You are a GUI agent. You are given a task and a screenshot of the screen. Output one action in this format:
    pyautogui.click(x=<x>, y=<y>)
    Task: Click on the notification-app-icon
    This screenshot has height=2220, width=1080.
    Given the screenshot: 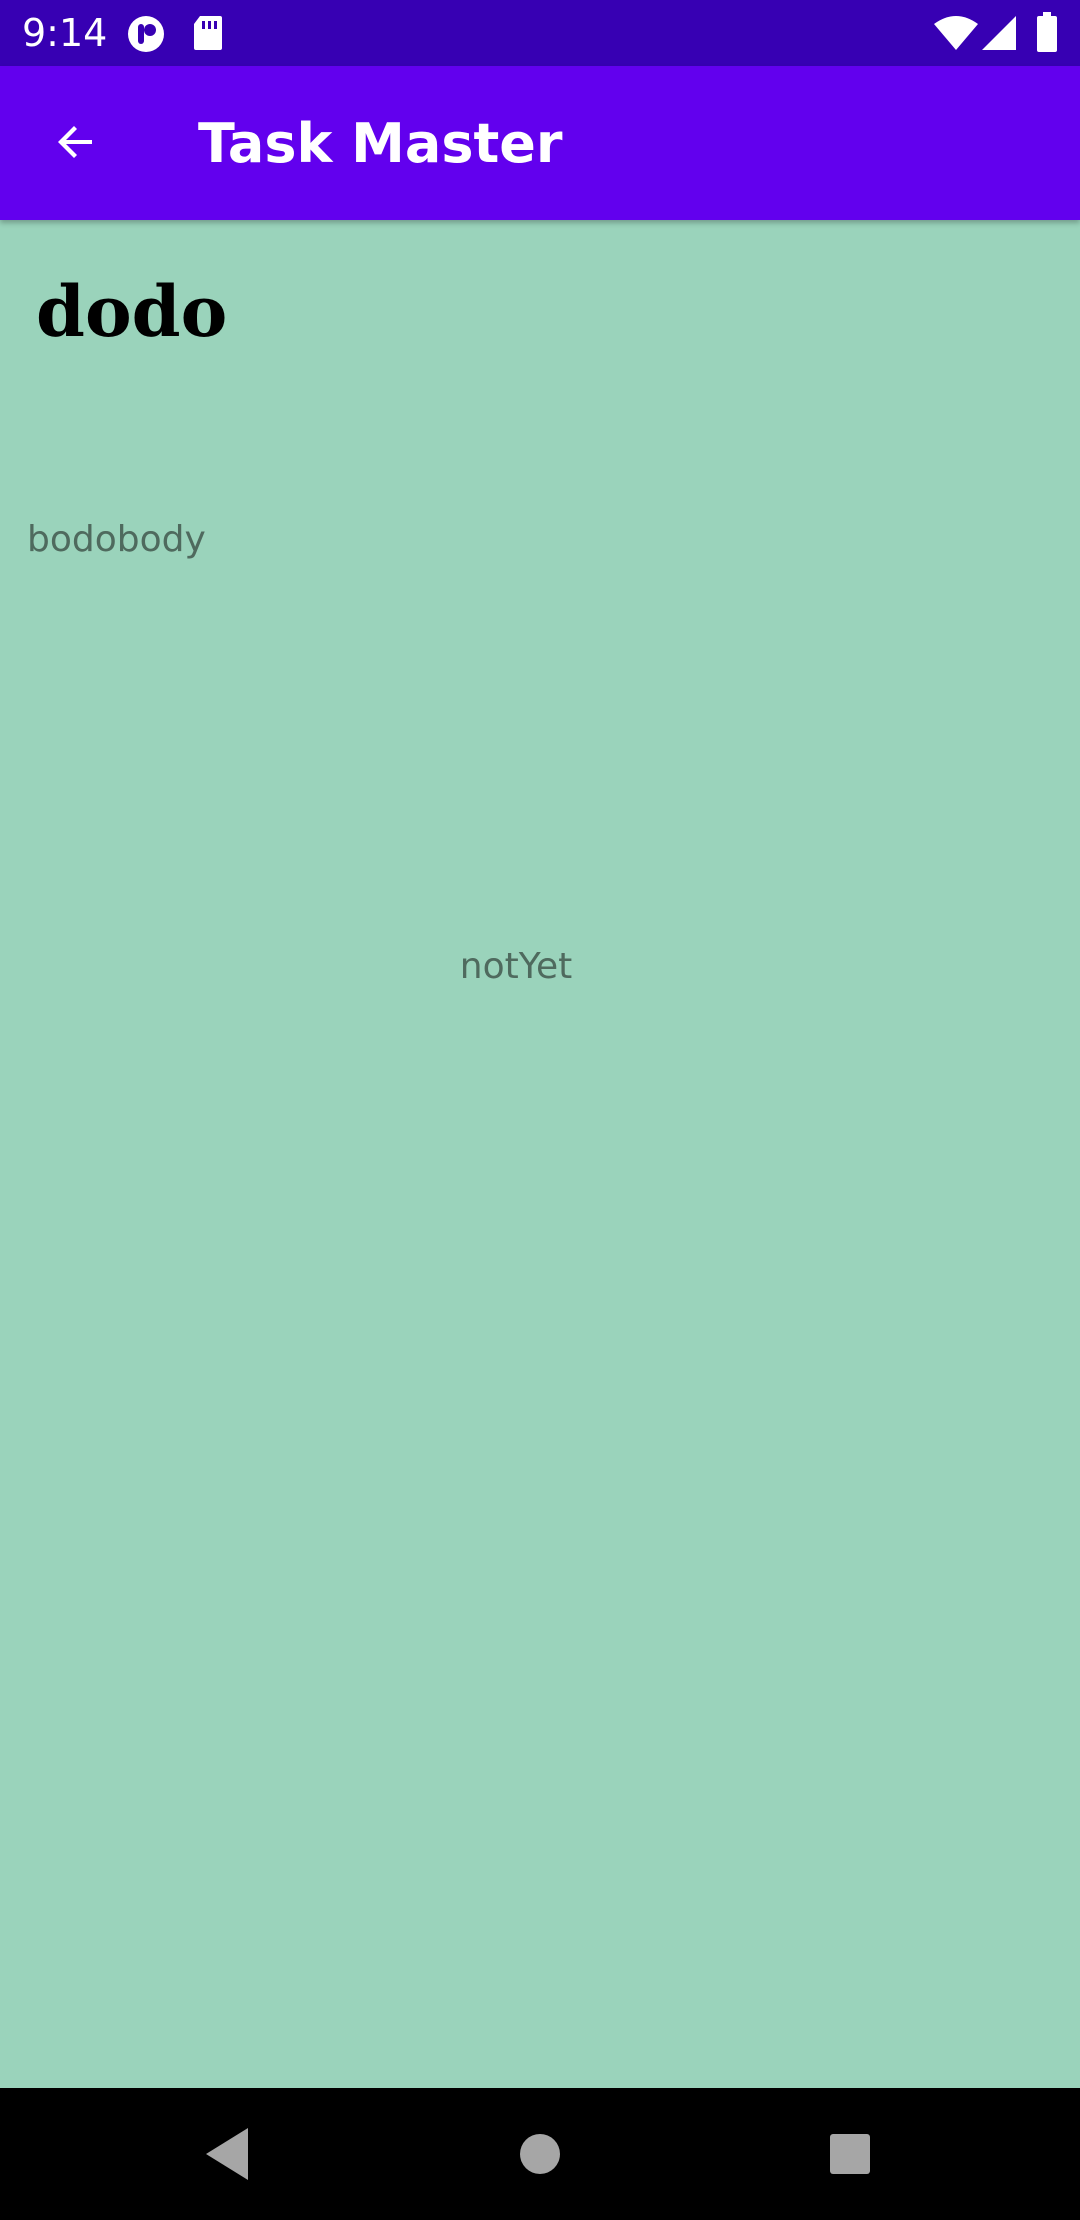 What is the action you would take?
    pyautogui.click(x=146, y=36)
    